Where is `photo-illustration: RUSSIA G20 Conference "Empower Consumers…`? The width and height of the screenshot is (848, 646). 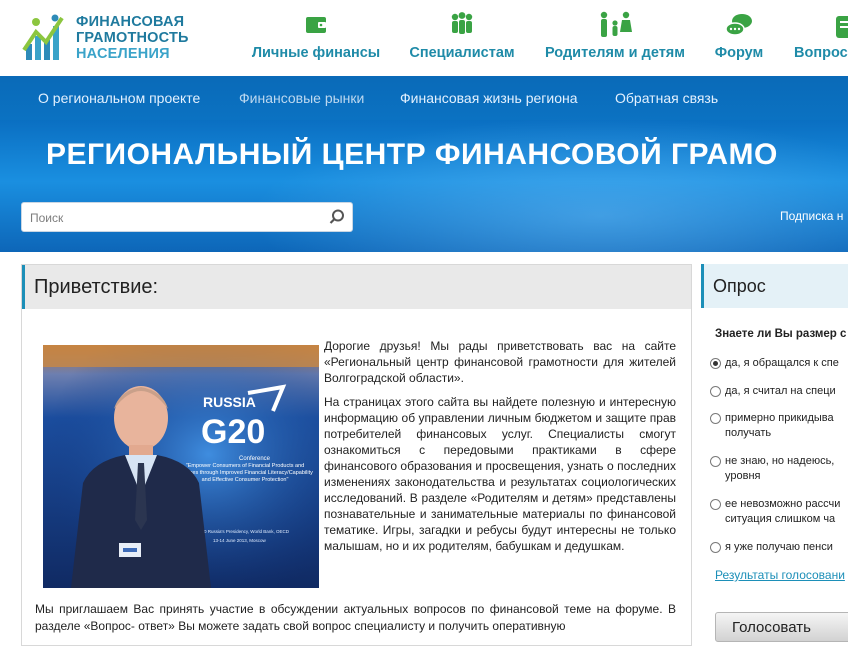
photo-illustration: RUSSIA G20 Conference "Empower Consumers… is located at coordinates (181, 466).